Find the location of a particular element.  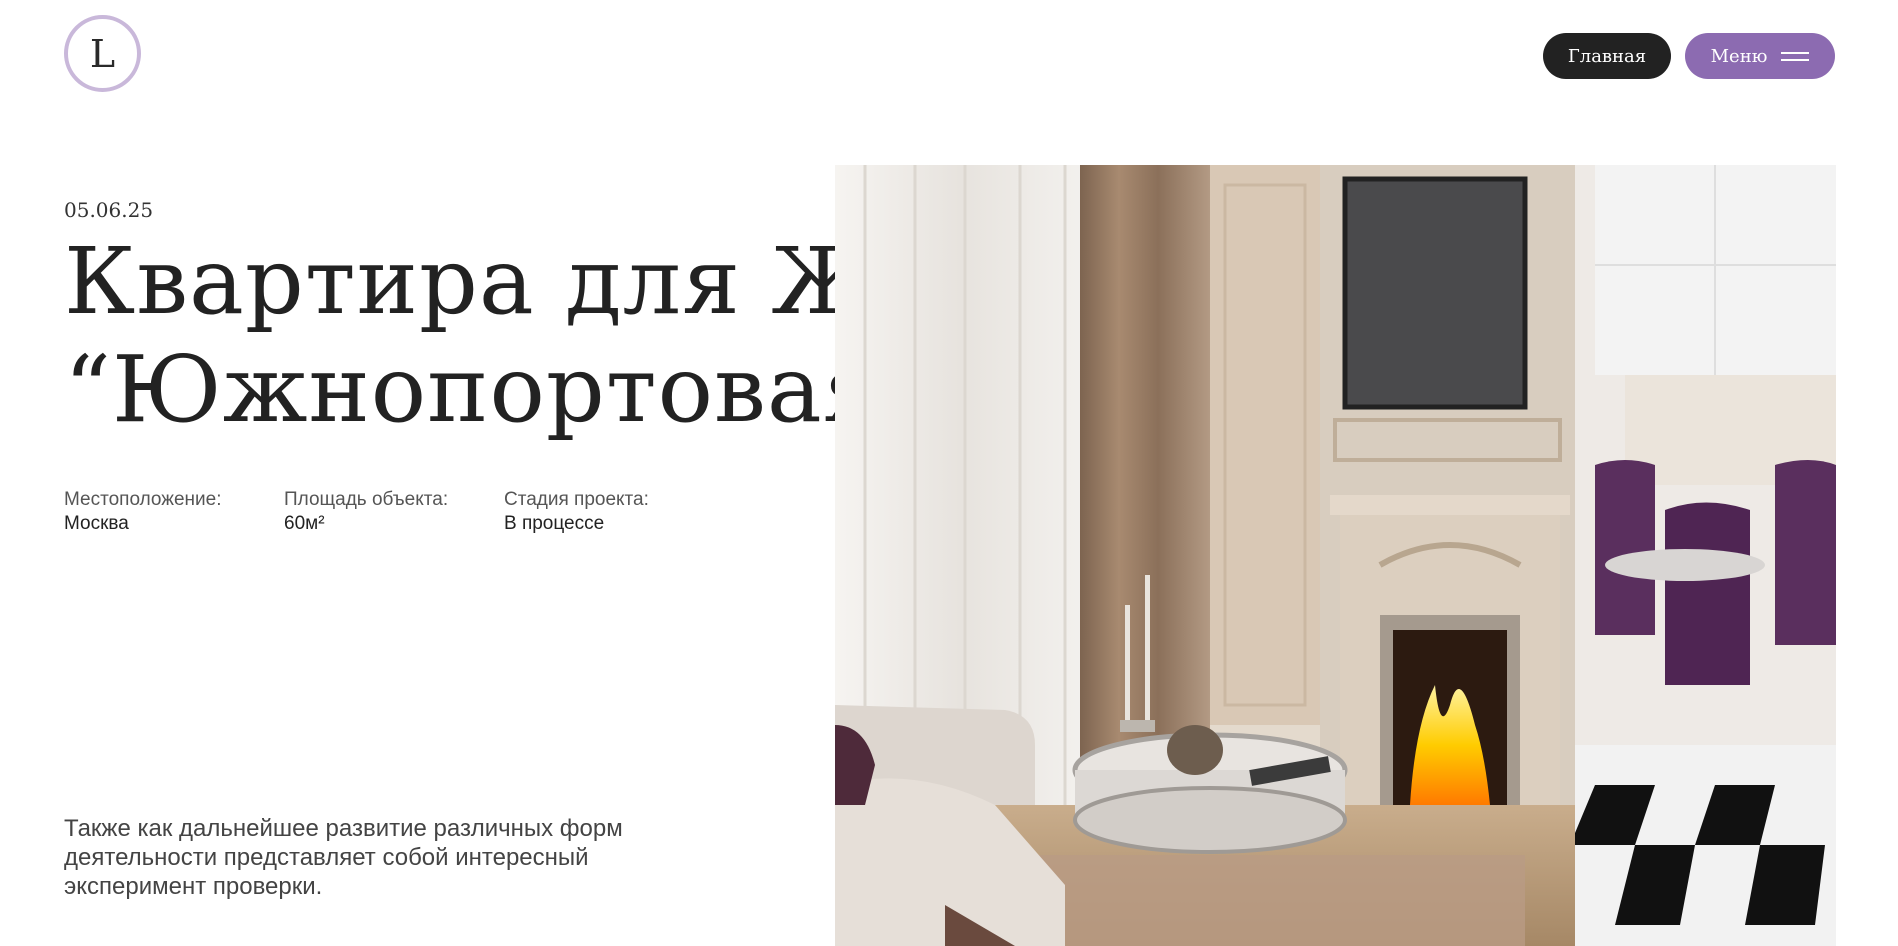

menu-button-label: Меню is located at coordinates (1739, 56).